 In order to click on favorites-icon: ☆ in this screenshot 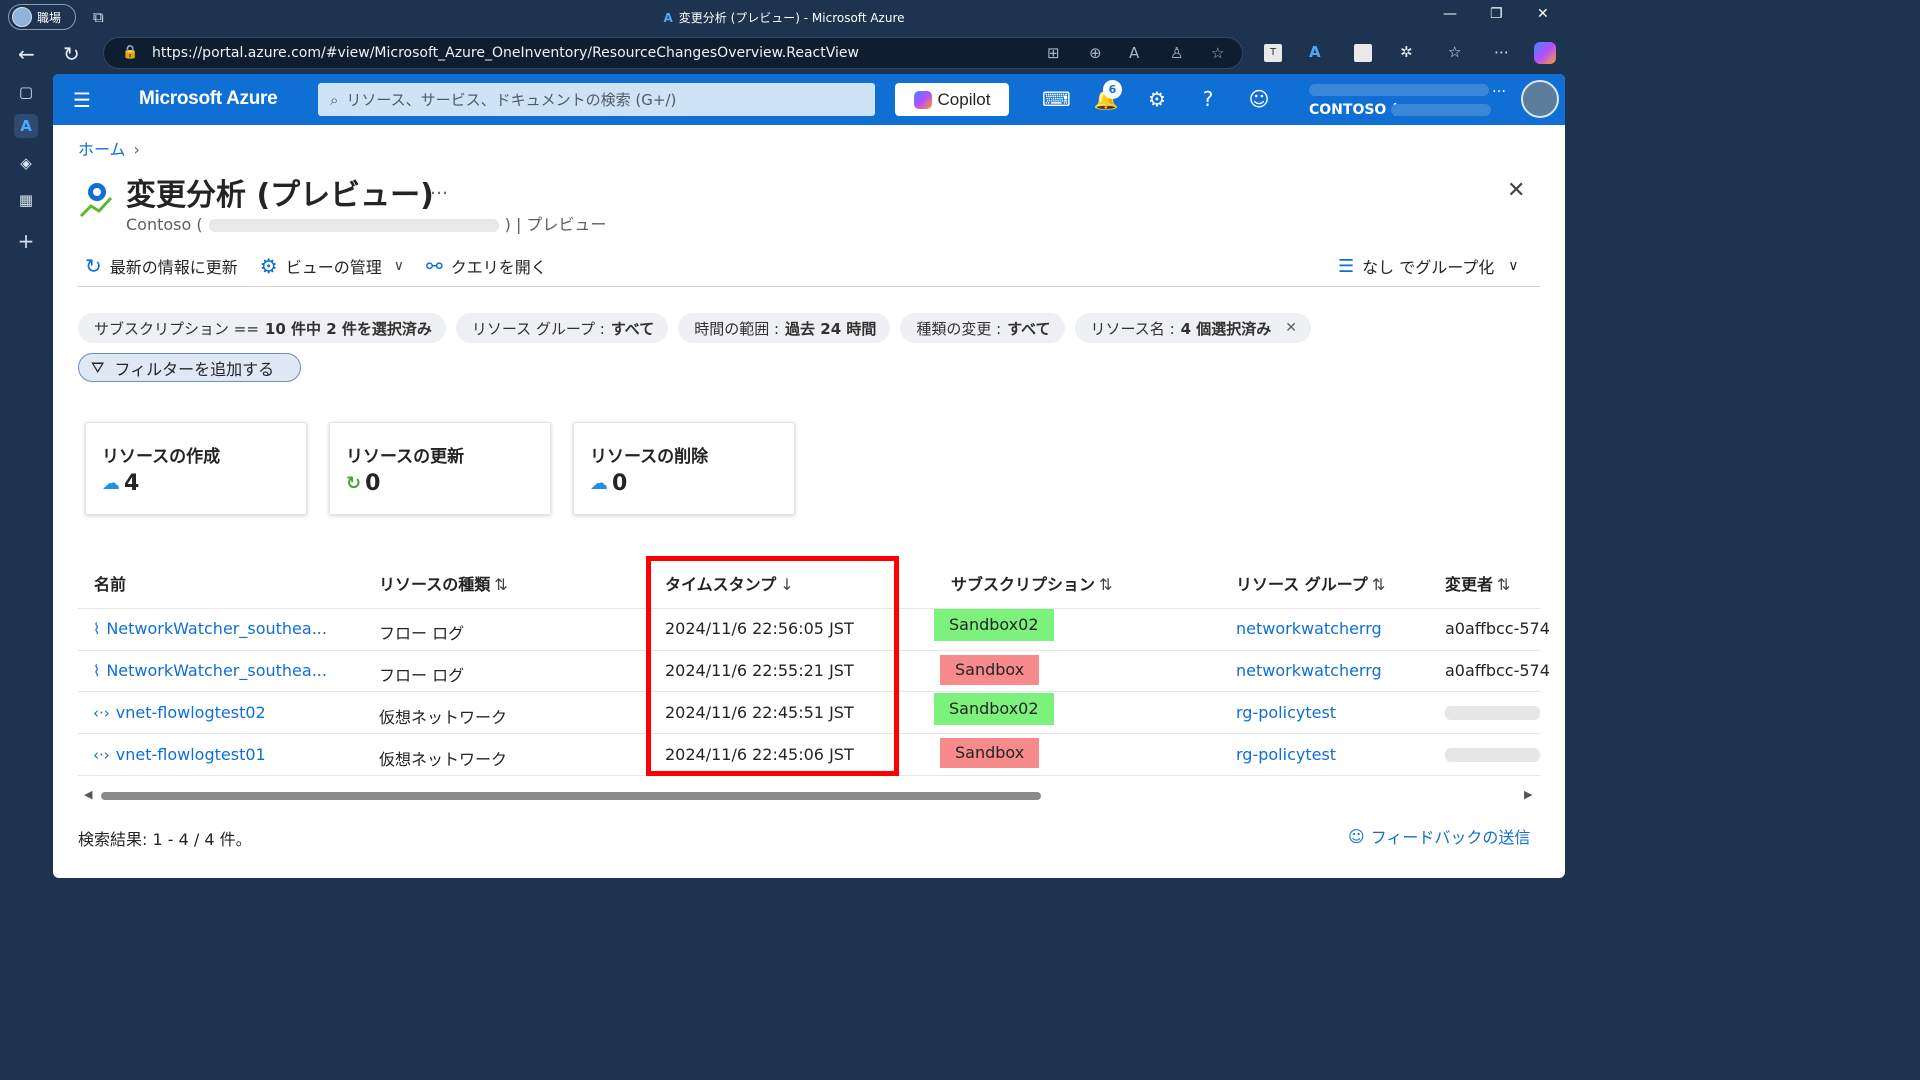, I will do `click(1454, 52)`.